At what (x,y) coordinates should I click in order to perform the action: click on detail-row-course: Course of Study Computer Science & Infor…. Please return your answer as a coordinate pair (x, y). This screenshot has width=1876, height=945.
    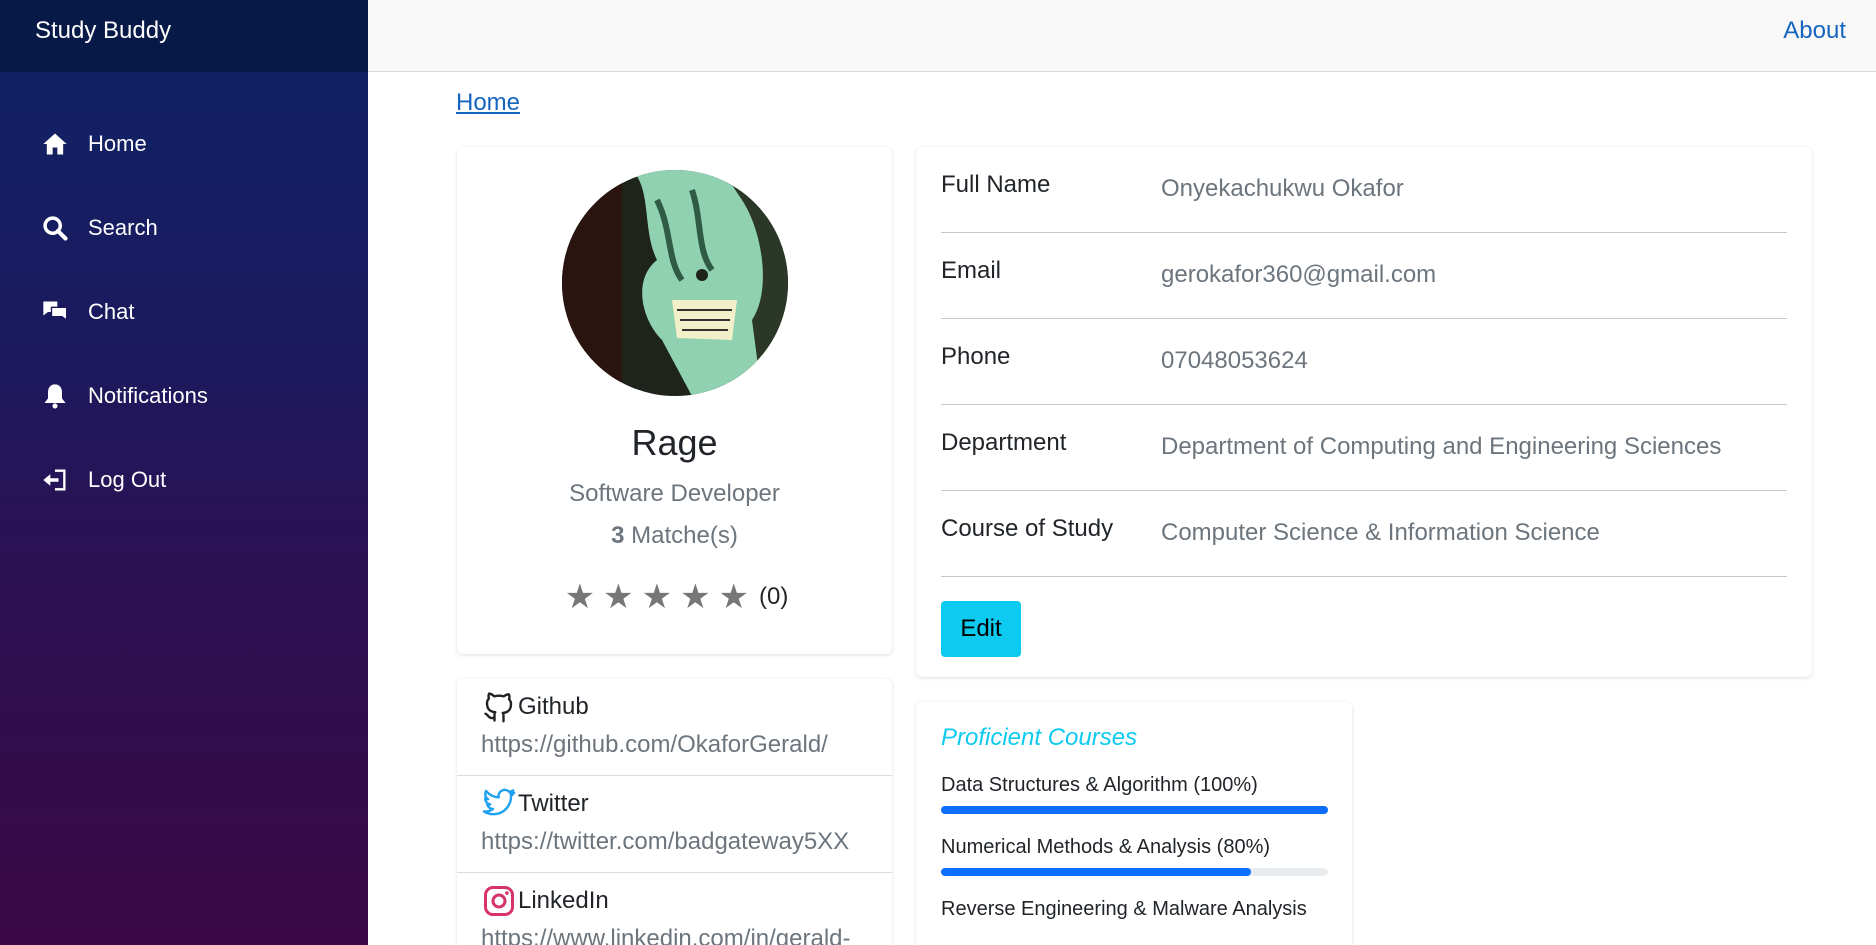
    Looking at the image, I should click on (1364, 534).